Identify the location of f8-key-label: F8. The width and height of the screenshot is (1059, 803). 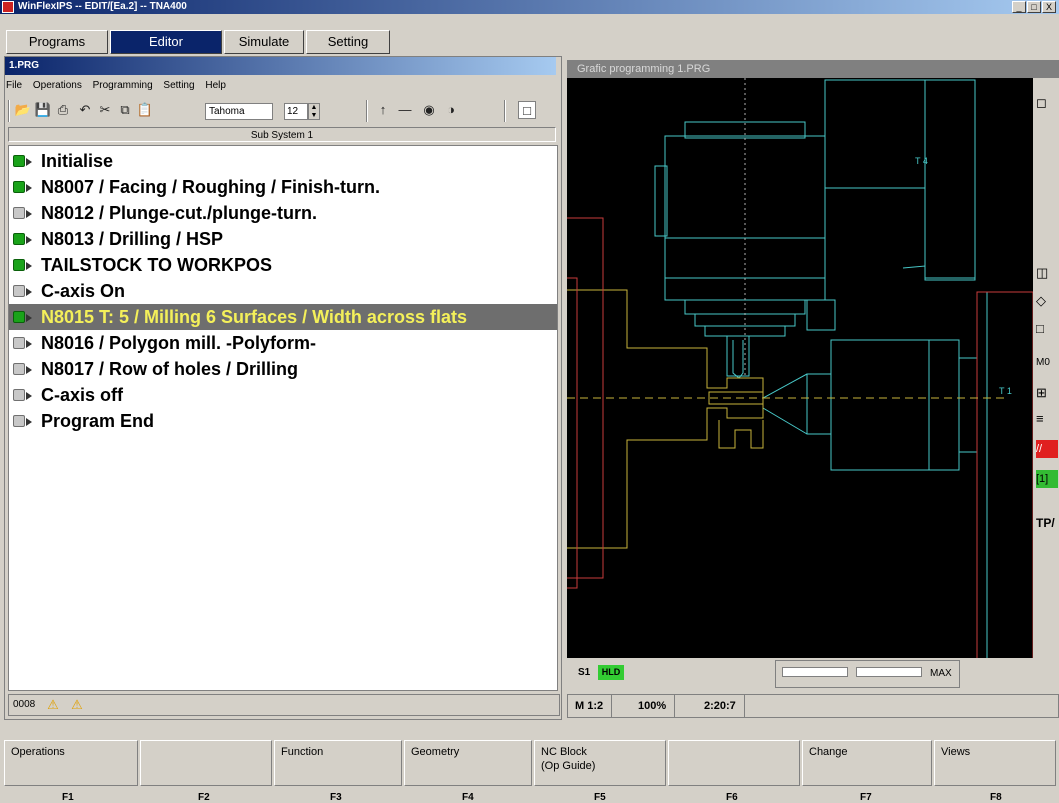
(996, 797).